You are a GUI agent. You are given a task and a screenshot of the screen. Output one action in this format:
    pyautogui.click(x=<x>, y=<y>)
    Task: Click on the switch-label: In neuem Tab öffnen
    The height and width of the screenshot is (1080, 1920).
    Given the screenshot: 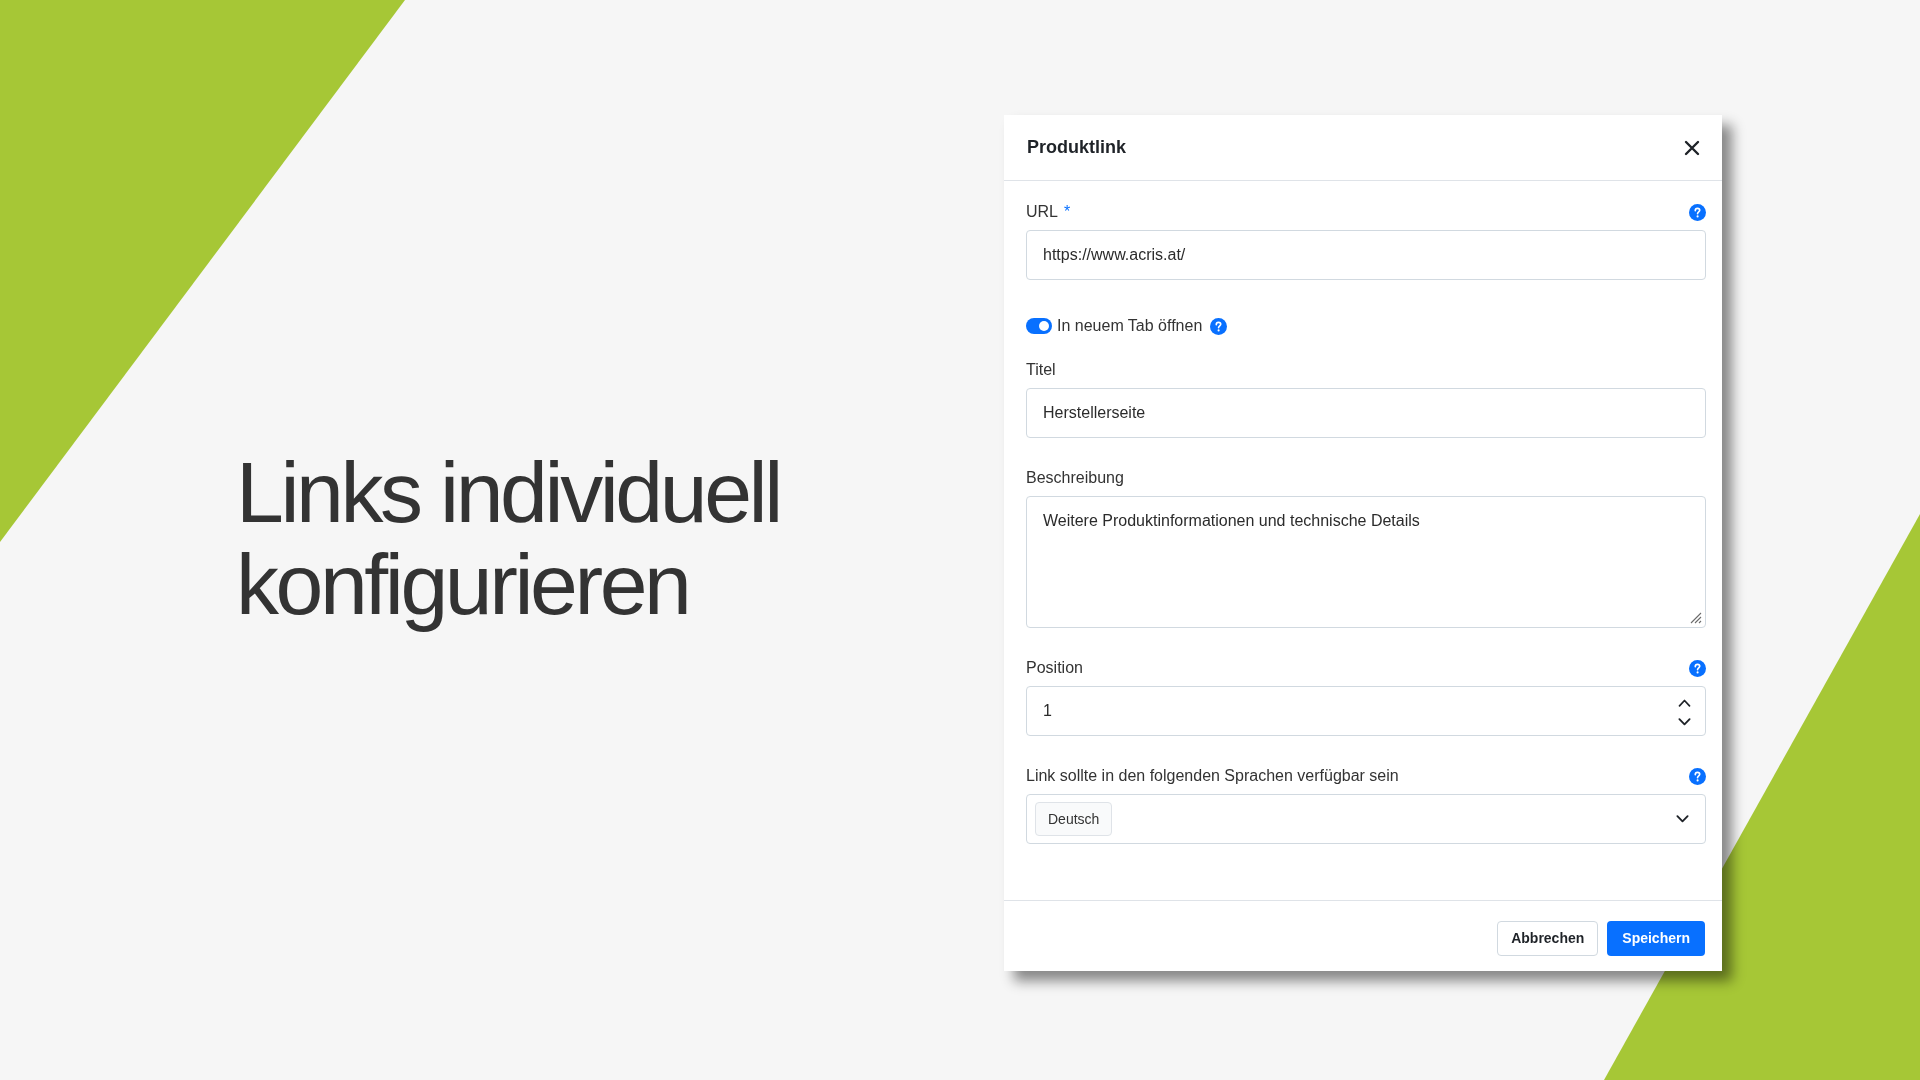 What is the action you would take?
    pyautogui.click(x=1130, y=326)
    